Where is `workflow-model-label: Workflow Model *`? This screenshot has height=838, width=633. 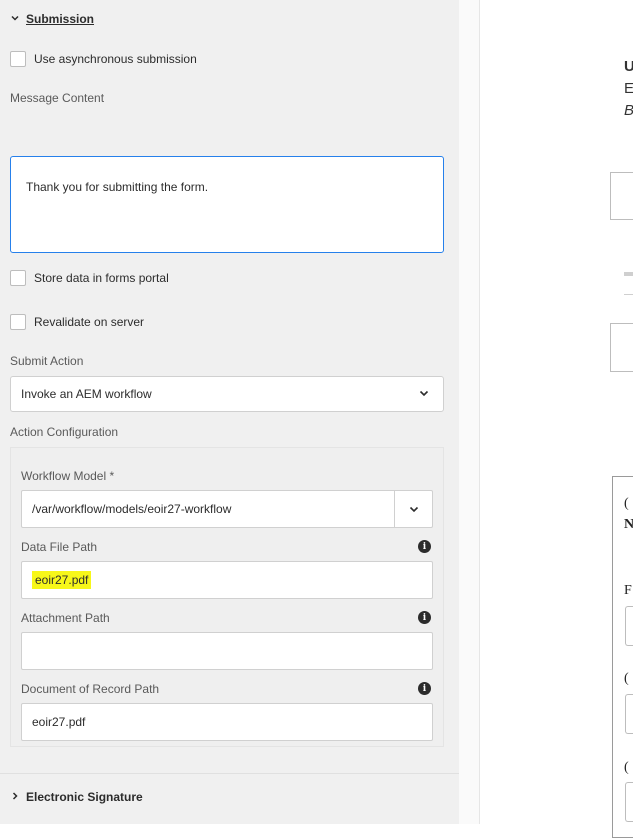
workflow-model-label: Workflow Model * is located at coordinates (68, 476).